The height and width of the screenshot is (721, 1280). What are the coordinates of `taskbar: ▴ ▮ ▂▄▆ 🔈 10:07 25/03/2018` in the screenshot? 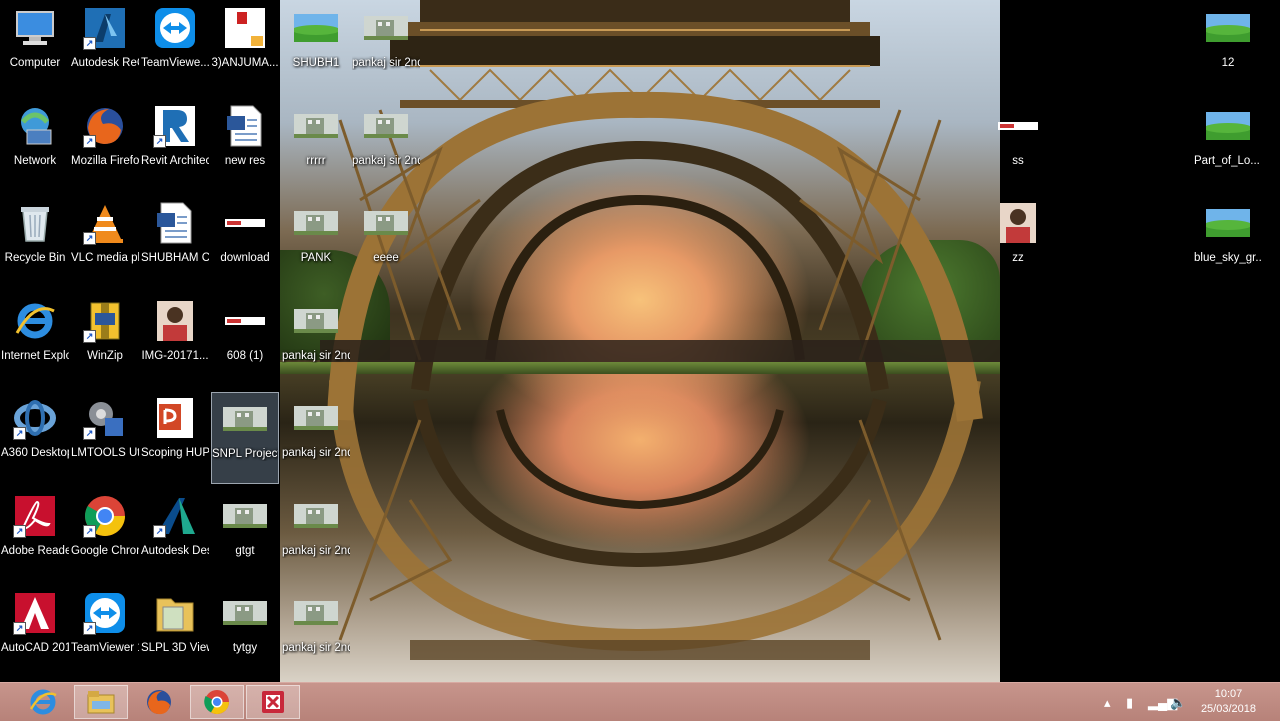 It's located at (640, 701).